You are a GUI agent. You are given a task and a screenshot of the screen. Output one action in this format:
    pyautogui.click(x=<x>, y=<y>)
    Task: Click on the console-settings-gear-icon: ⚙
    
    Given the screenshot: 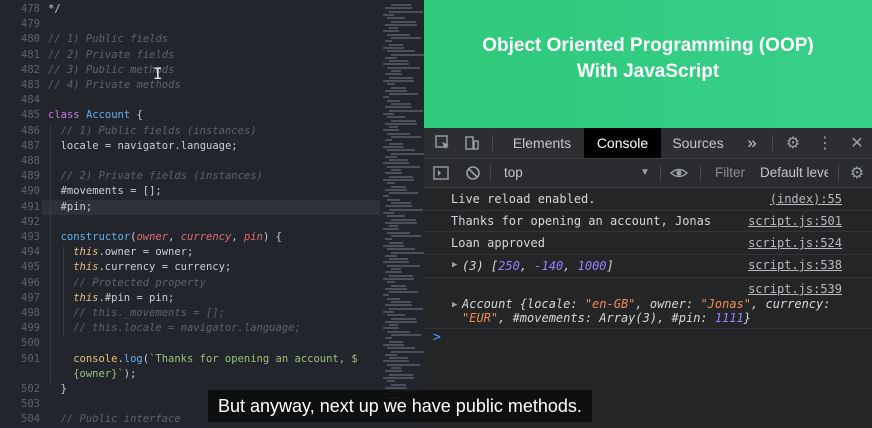 What is the action you would take?
    pyautogui.click(x=857, y=173)
    